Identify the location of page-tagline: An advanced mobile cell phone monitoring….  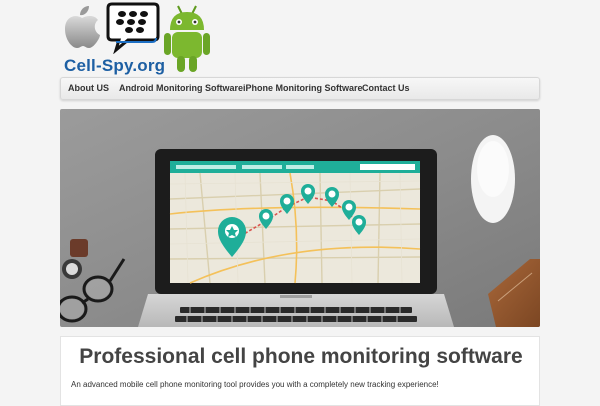
(255, 384).